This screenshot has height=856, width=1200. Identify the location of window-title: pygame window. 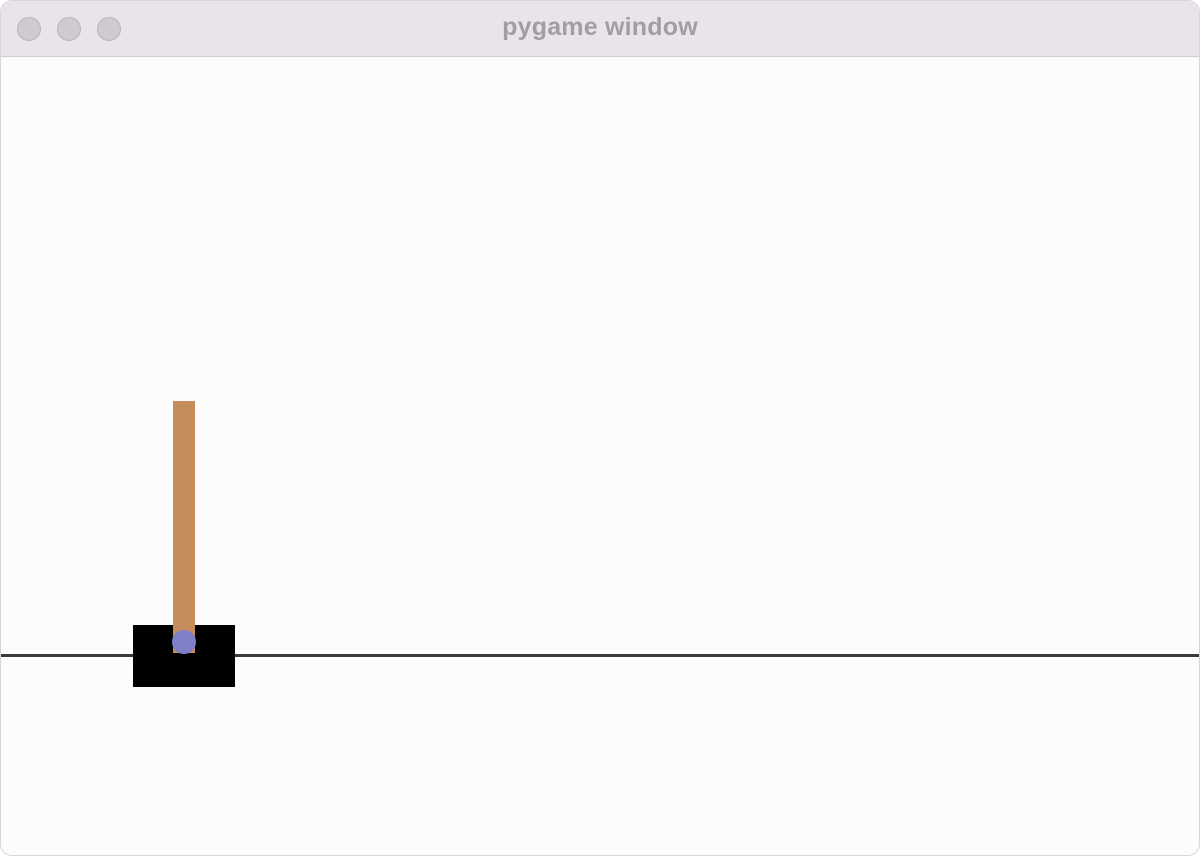
(600, 27).